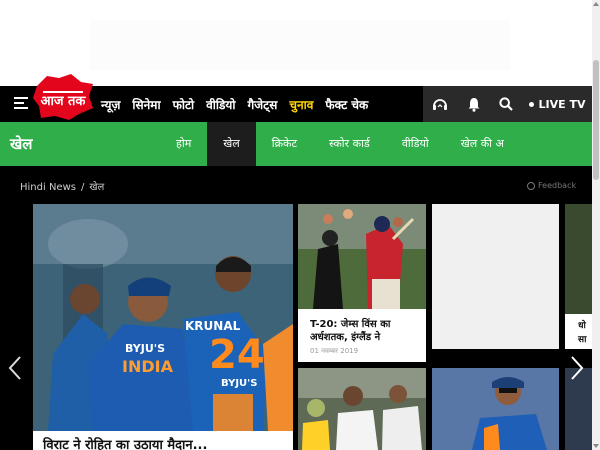  Describe the element at coordinates (440, 104) in the screenshot. I see `headphones-icon` at that location.